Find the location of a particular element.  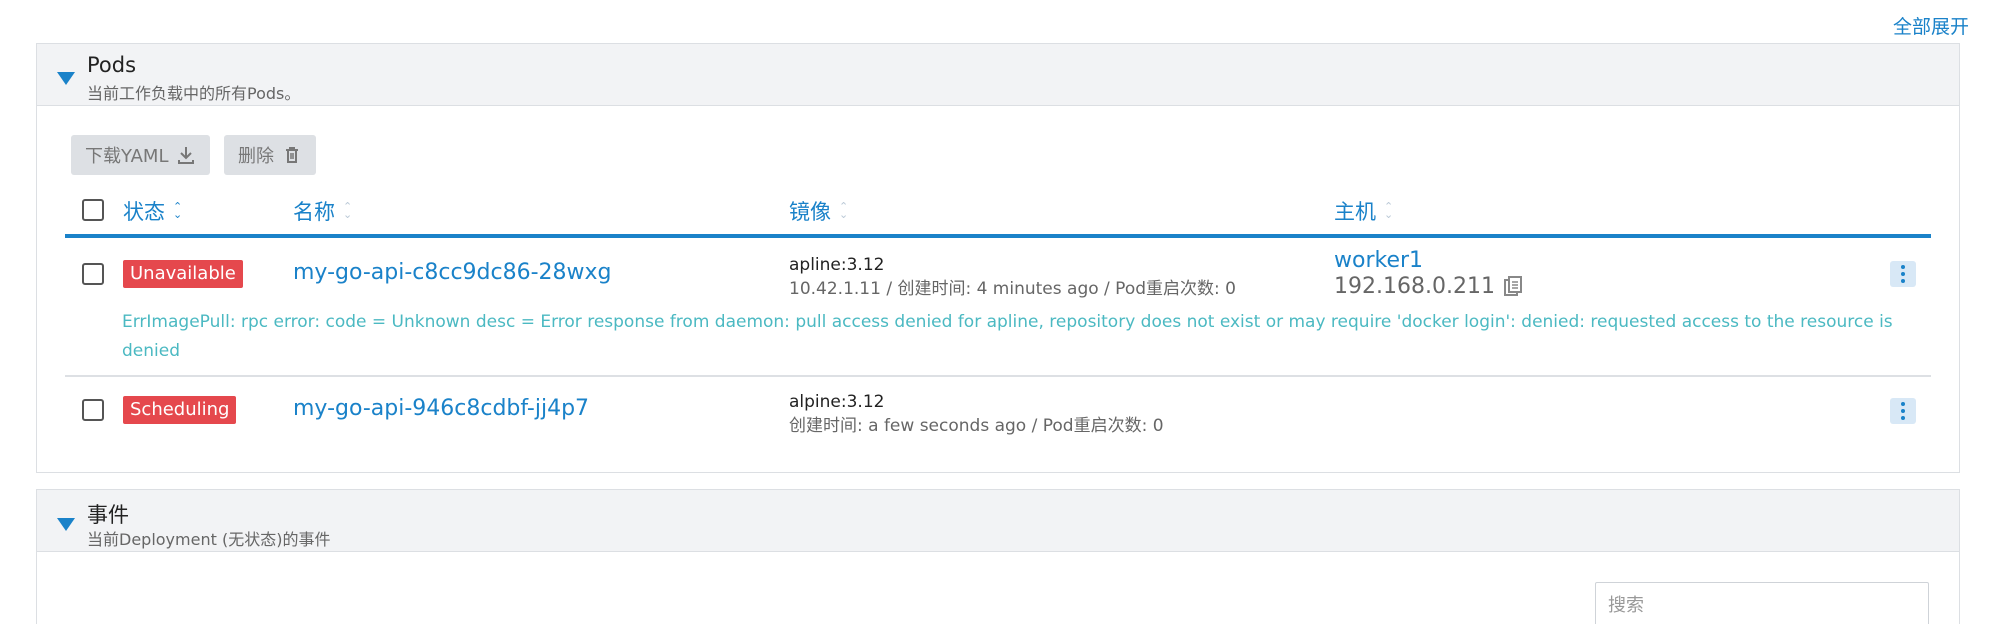

pod-meta: 创建时间: a few seconds ago / Pod重启次数: 0 is located at coordinates (976, 426).